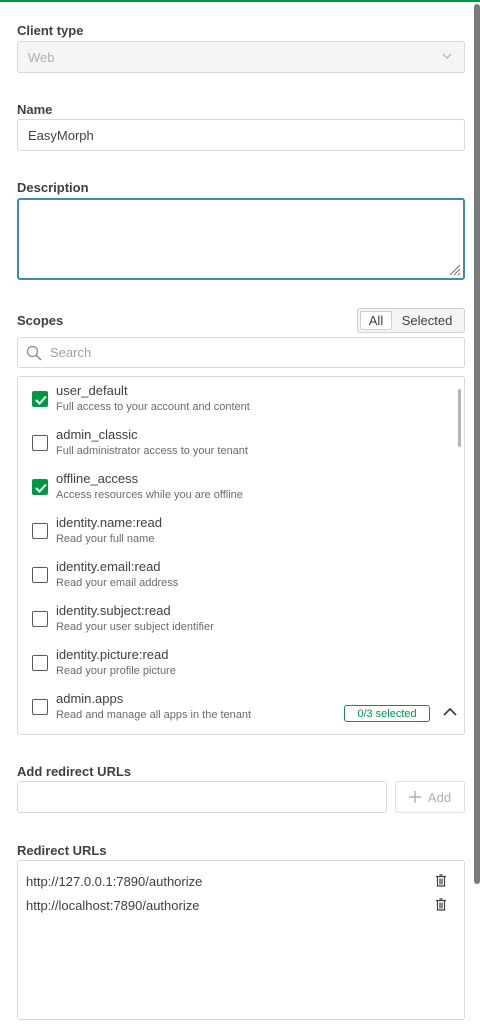  Describe the element at coordinates (97, 478) in the screenshot. I see `scope-name: offline_access` at that location.